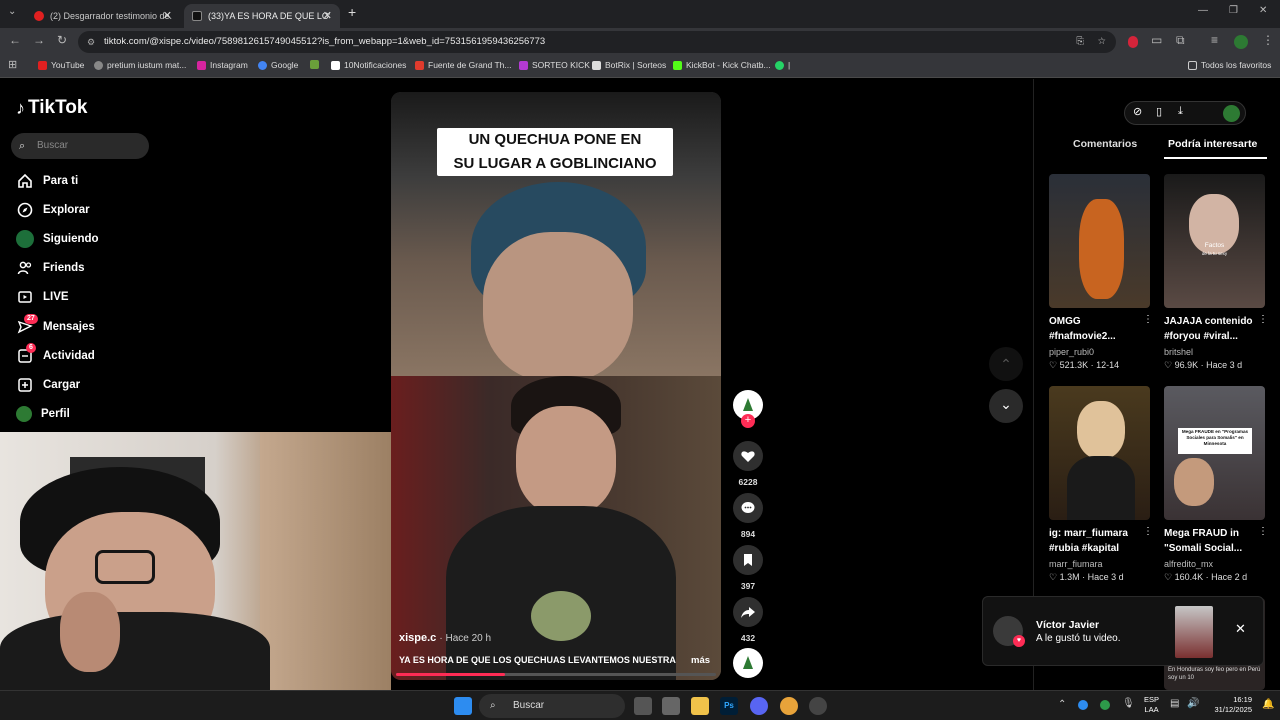 This screenshot has width=1280, height=720. I want to click on windows-start-icon, so click(463, 706).